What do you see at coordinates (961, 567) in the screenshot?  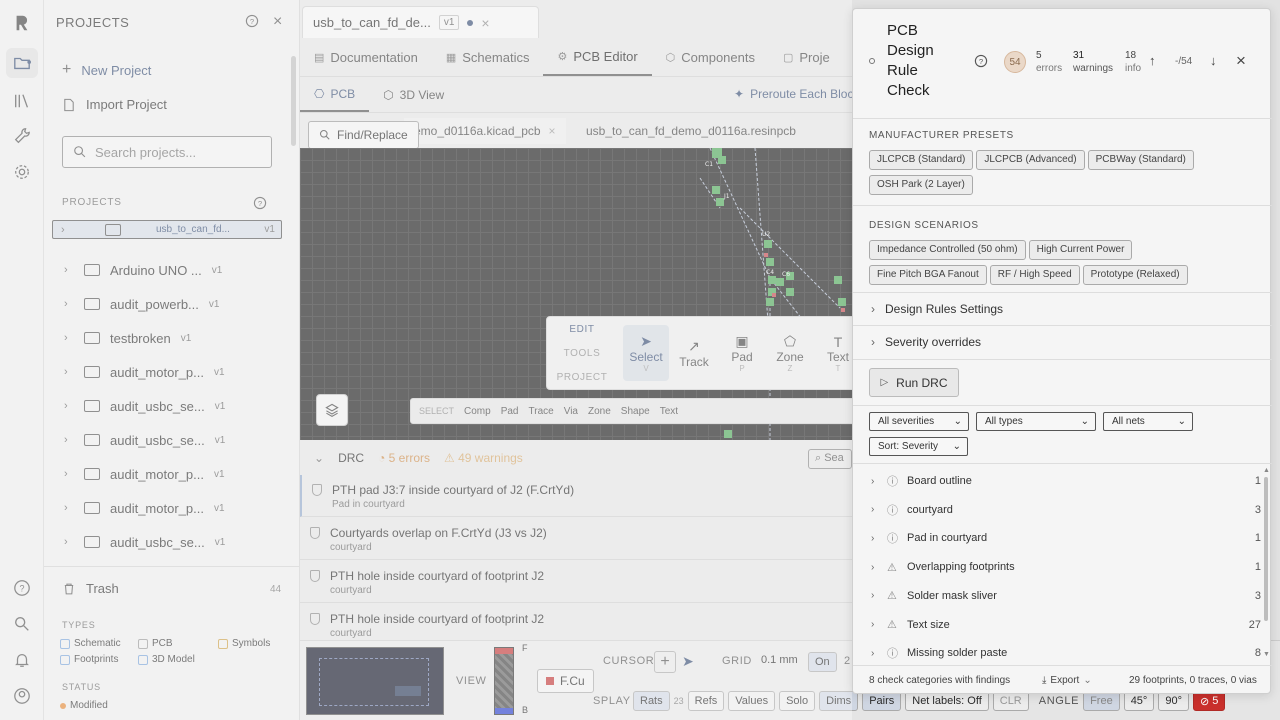 I see `category-name: Overlapping footprints` at bounding box center [961, 567].